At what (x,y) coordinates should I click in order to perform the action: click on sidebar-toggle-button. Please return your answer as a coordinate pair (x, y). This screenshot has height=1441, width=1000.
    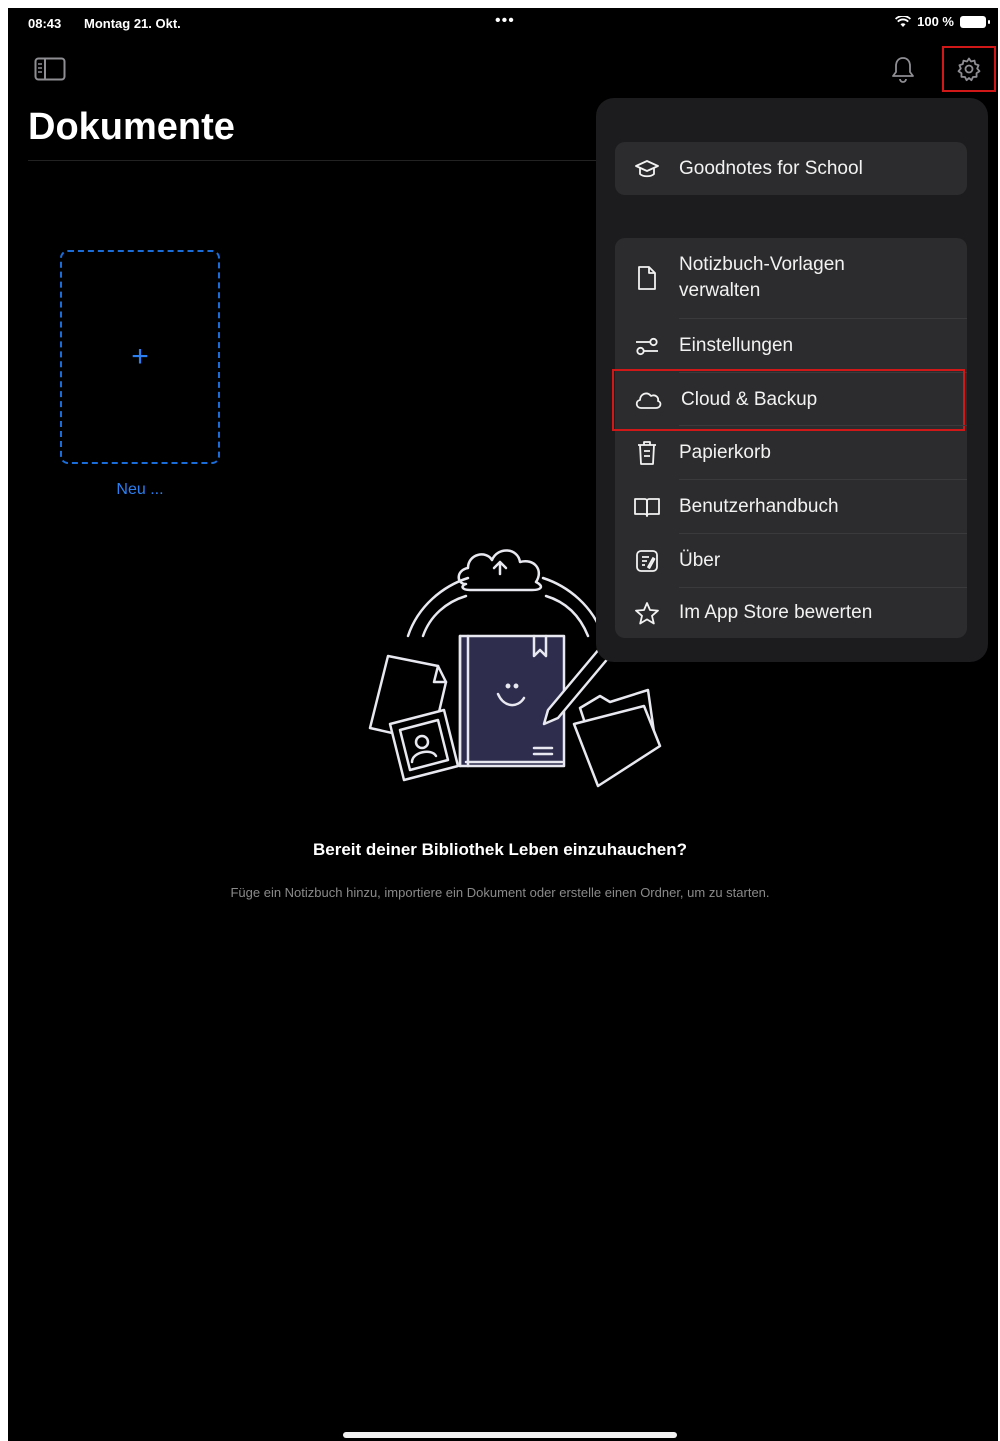
    Looking at the image, I should click on (50, 69).